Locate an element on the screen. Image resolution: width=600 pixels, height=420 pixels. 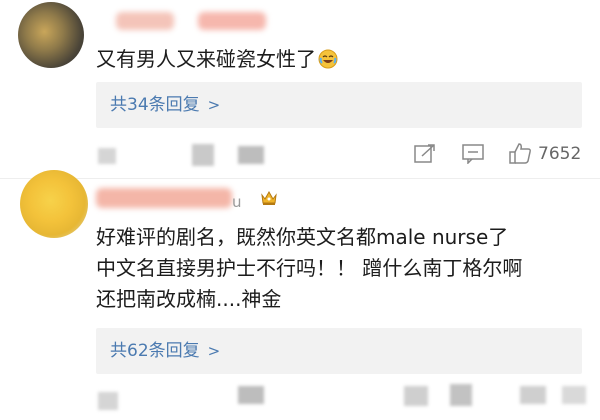
thumbs-up-icon is located at coordinates (520, 155).